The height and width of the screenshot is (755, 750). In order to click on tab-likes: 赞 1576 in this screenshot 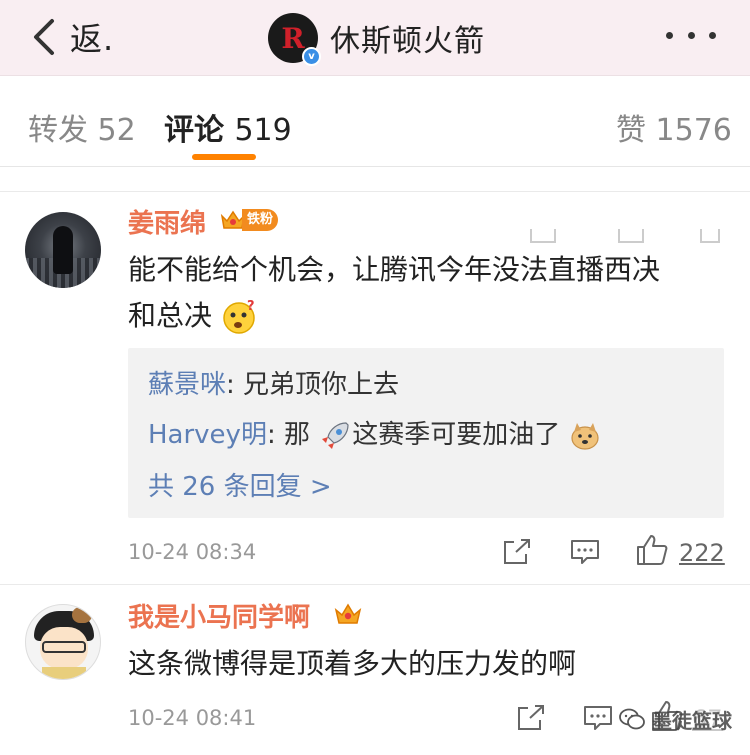, I will do `click(674, 127)`.